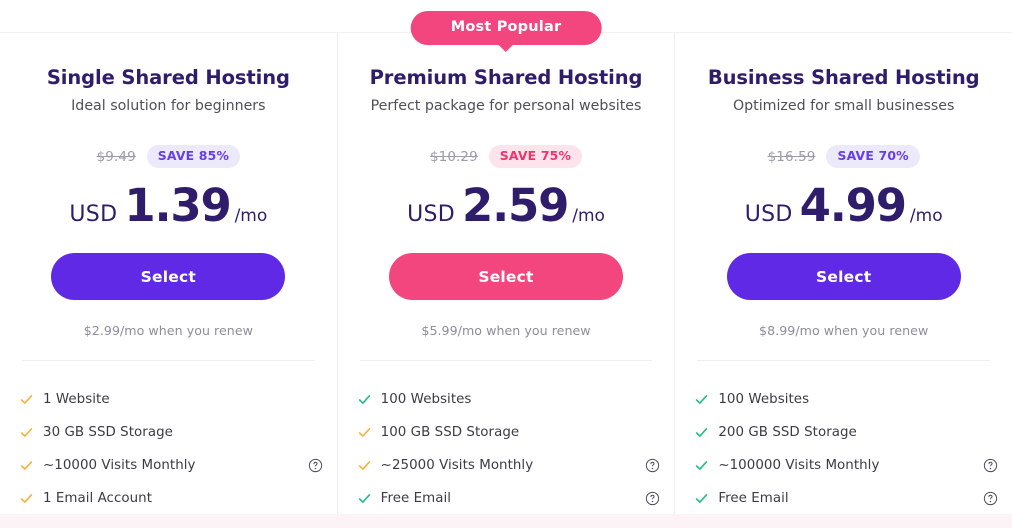  I want to click on feature-item: ~10000 Visits Monthly, so click(171, 465).